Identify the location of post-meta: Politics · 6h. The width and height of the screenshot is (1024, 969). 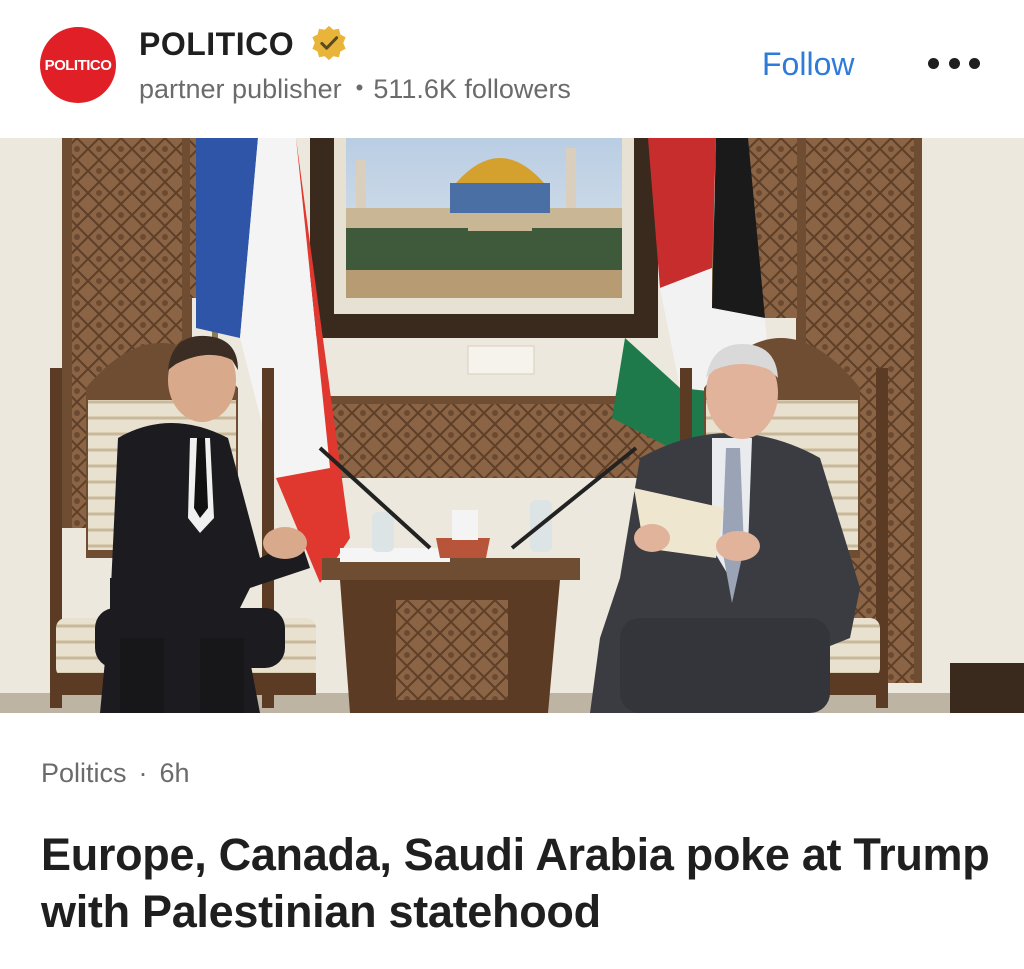
(115, 773).